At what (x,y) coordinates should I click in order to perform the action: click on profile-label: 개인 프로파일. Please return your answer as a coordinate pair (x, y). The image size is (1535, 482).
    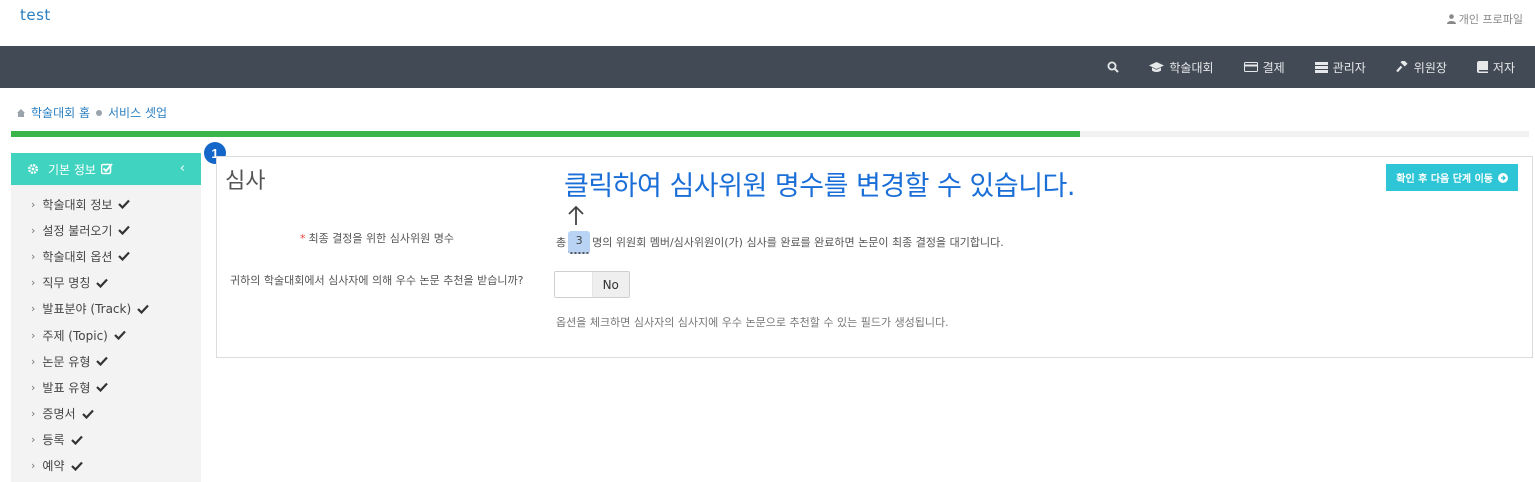
    Looking at the image, I should click on (1490, 19).